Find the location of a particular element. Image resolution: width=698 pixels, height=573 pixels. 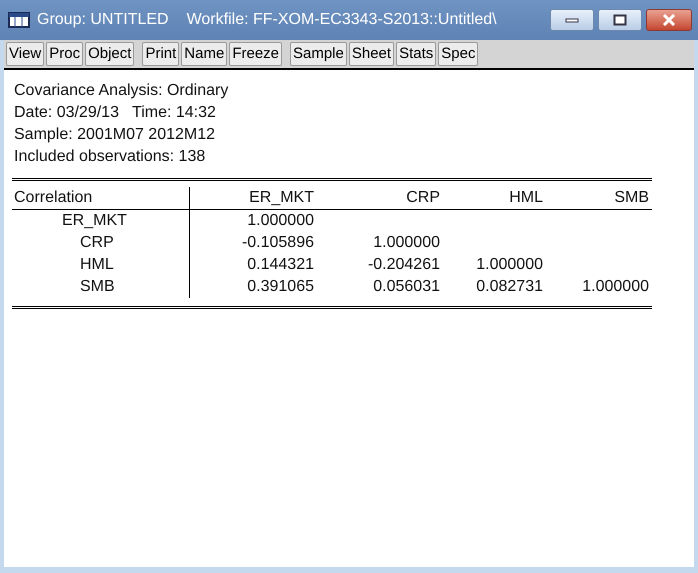

table-cell: 0.056031 is located at coordinates (406, 286).